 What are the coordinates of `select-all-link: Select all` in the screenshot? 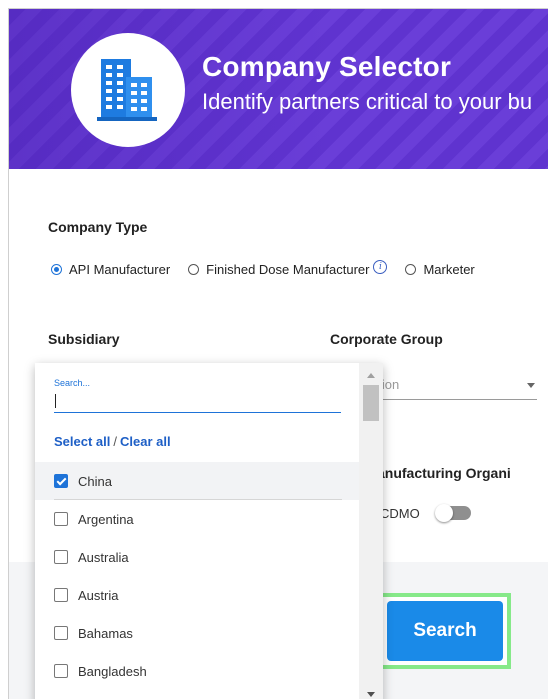 It's located at (82, 441).